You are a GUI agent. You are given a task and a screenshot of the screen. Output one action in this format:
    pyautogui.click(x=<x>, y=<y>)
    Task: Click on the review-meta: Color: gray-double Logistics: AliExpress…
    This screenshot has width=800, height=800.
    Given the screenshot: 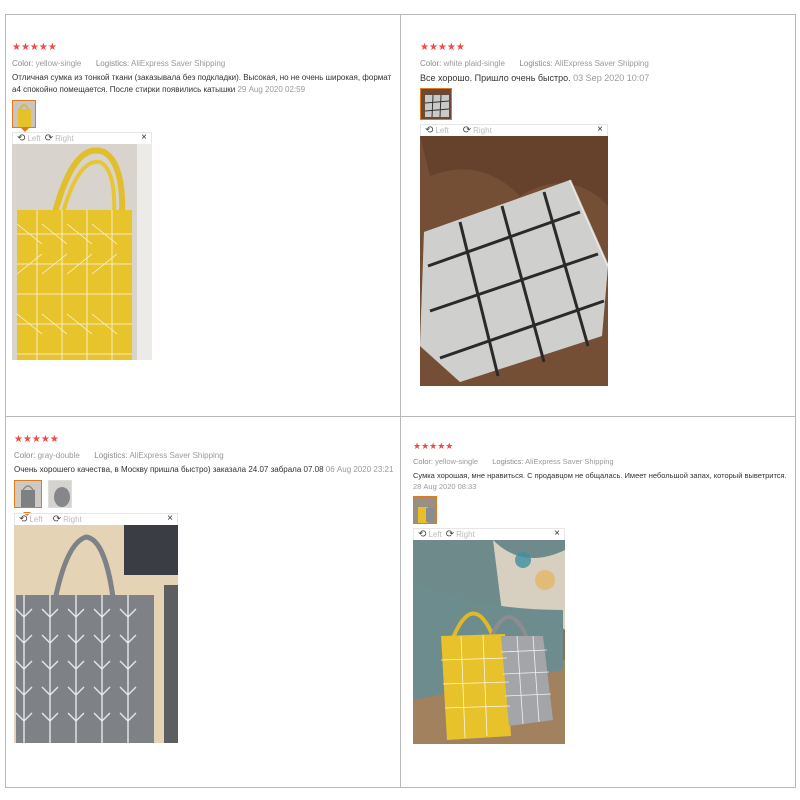 What is the action you would take?
    pyautogui.click(x=206, y=455)
    